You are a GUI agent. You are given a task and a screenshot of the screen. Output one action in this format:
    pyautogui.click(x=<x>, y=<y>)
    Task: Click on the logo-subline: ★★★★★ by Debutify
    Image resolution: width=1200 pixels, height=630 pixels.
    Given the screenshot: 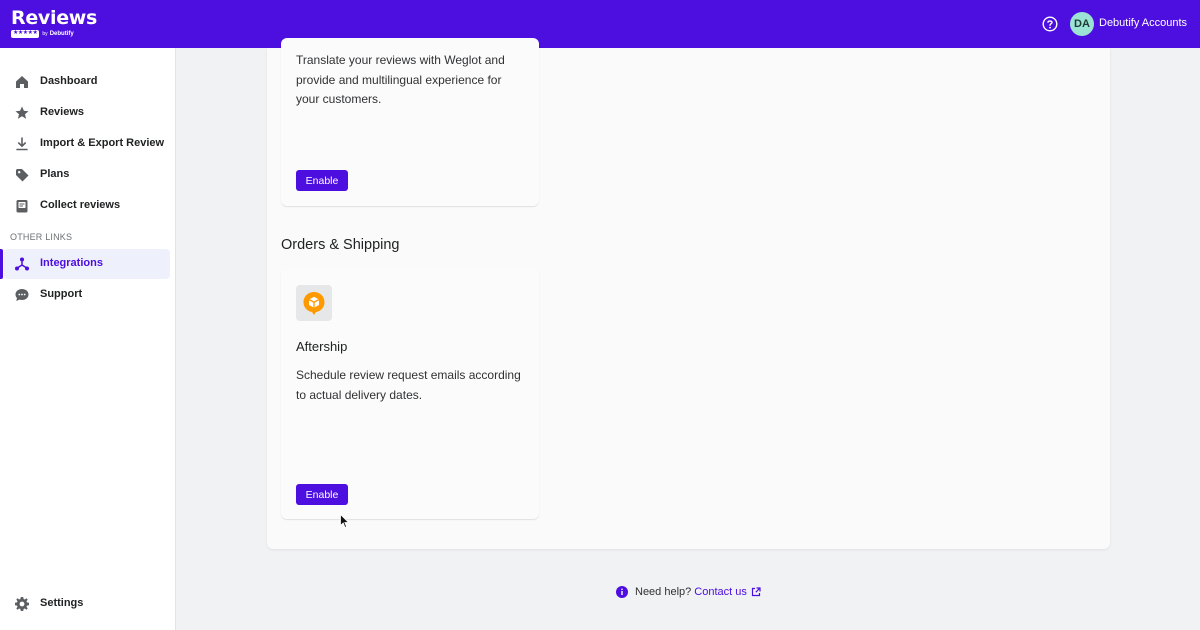 What is the action you would take?
    pyautogui.click(x=56, y=34)
    